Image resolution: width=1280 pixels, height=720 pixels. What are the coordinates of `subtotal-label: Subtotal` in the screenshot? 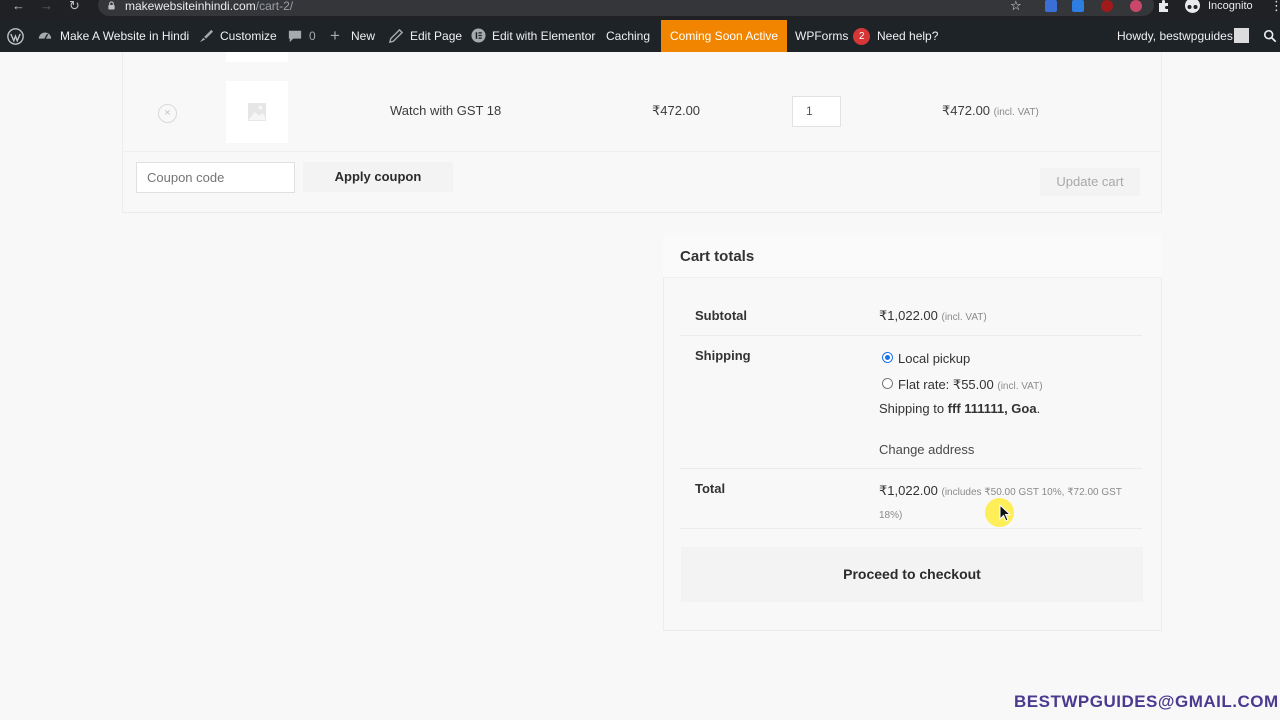 It's located at (721, 315).